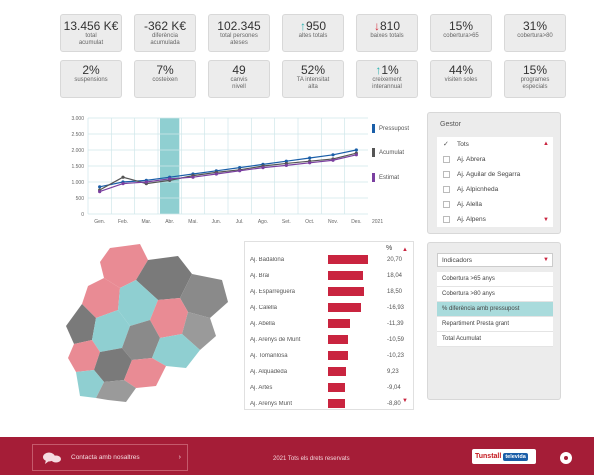 The width and height of the screenshot is (594, 475). I want to click on kpi-baixes-totals: ↓810 baixes totals, so click(387, 33).